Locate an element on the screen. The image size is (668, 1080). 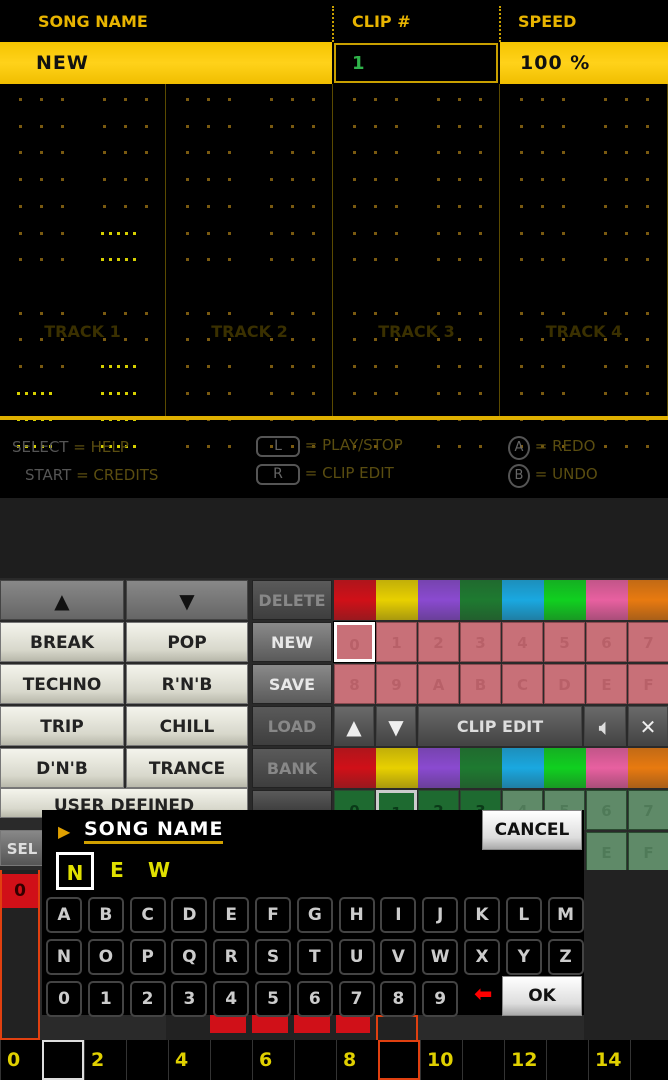
name-char: N is located at coordinates (75, 871).